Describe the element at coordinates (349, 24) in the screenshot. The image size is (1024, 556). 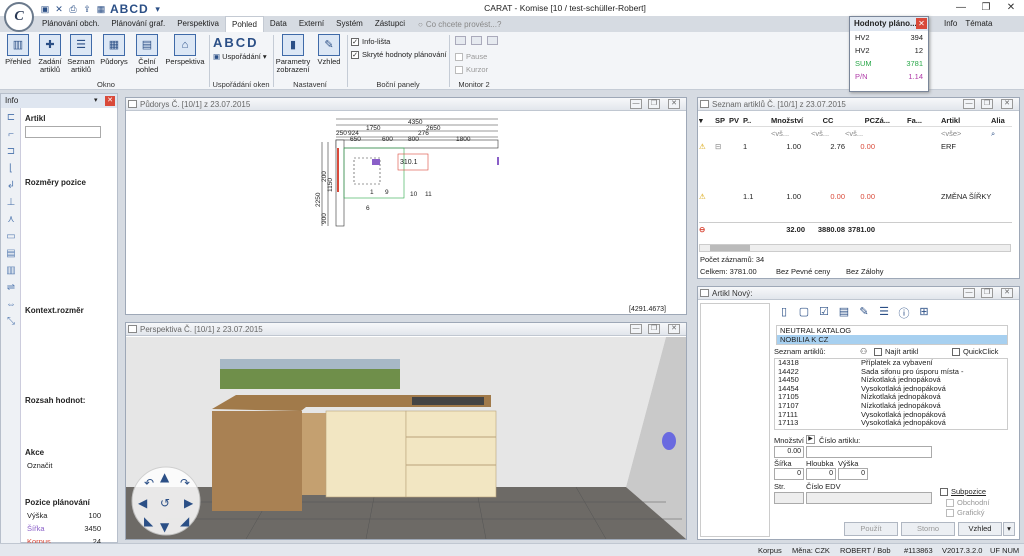
I see `menu-item: Systém` at that location.